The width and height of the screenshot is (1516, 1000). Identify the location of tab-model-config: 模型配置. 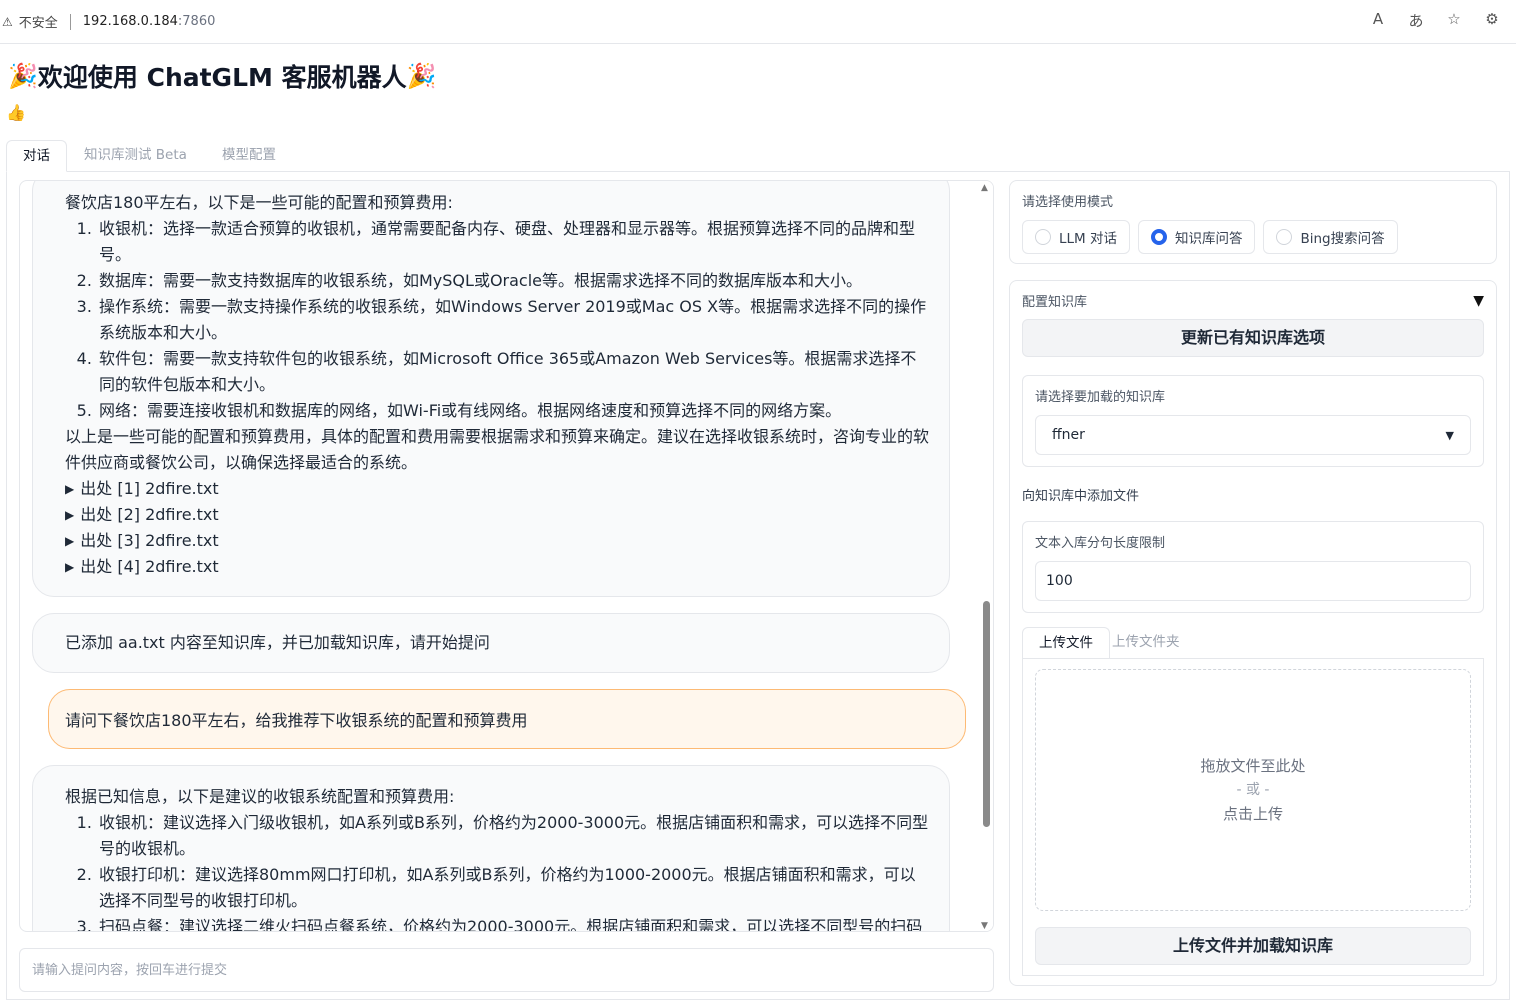
(249, 156).